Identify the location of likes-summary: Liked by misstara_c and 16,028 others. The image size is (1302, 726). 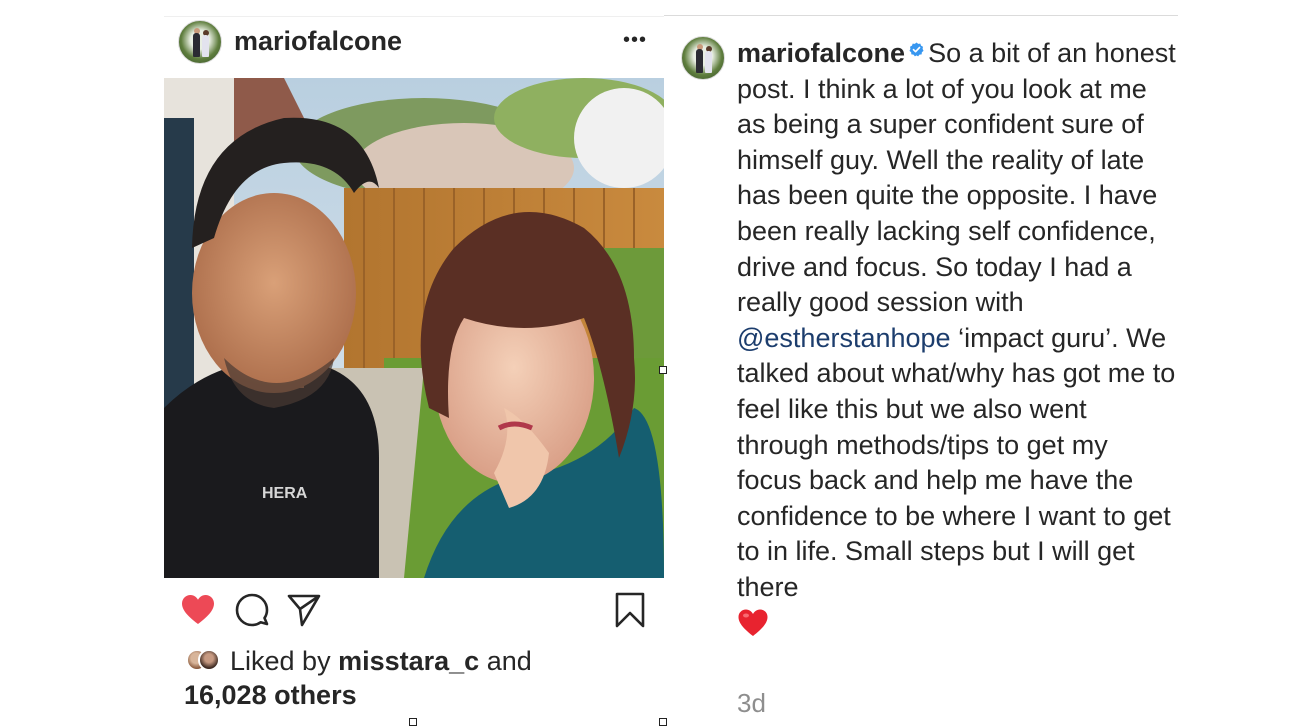
(419, 678).